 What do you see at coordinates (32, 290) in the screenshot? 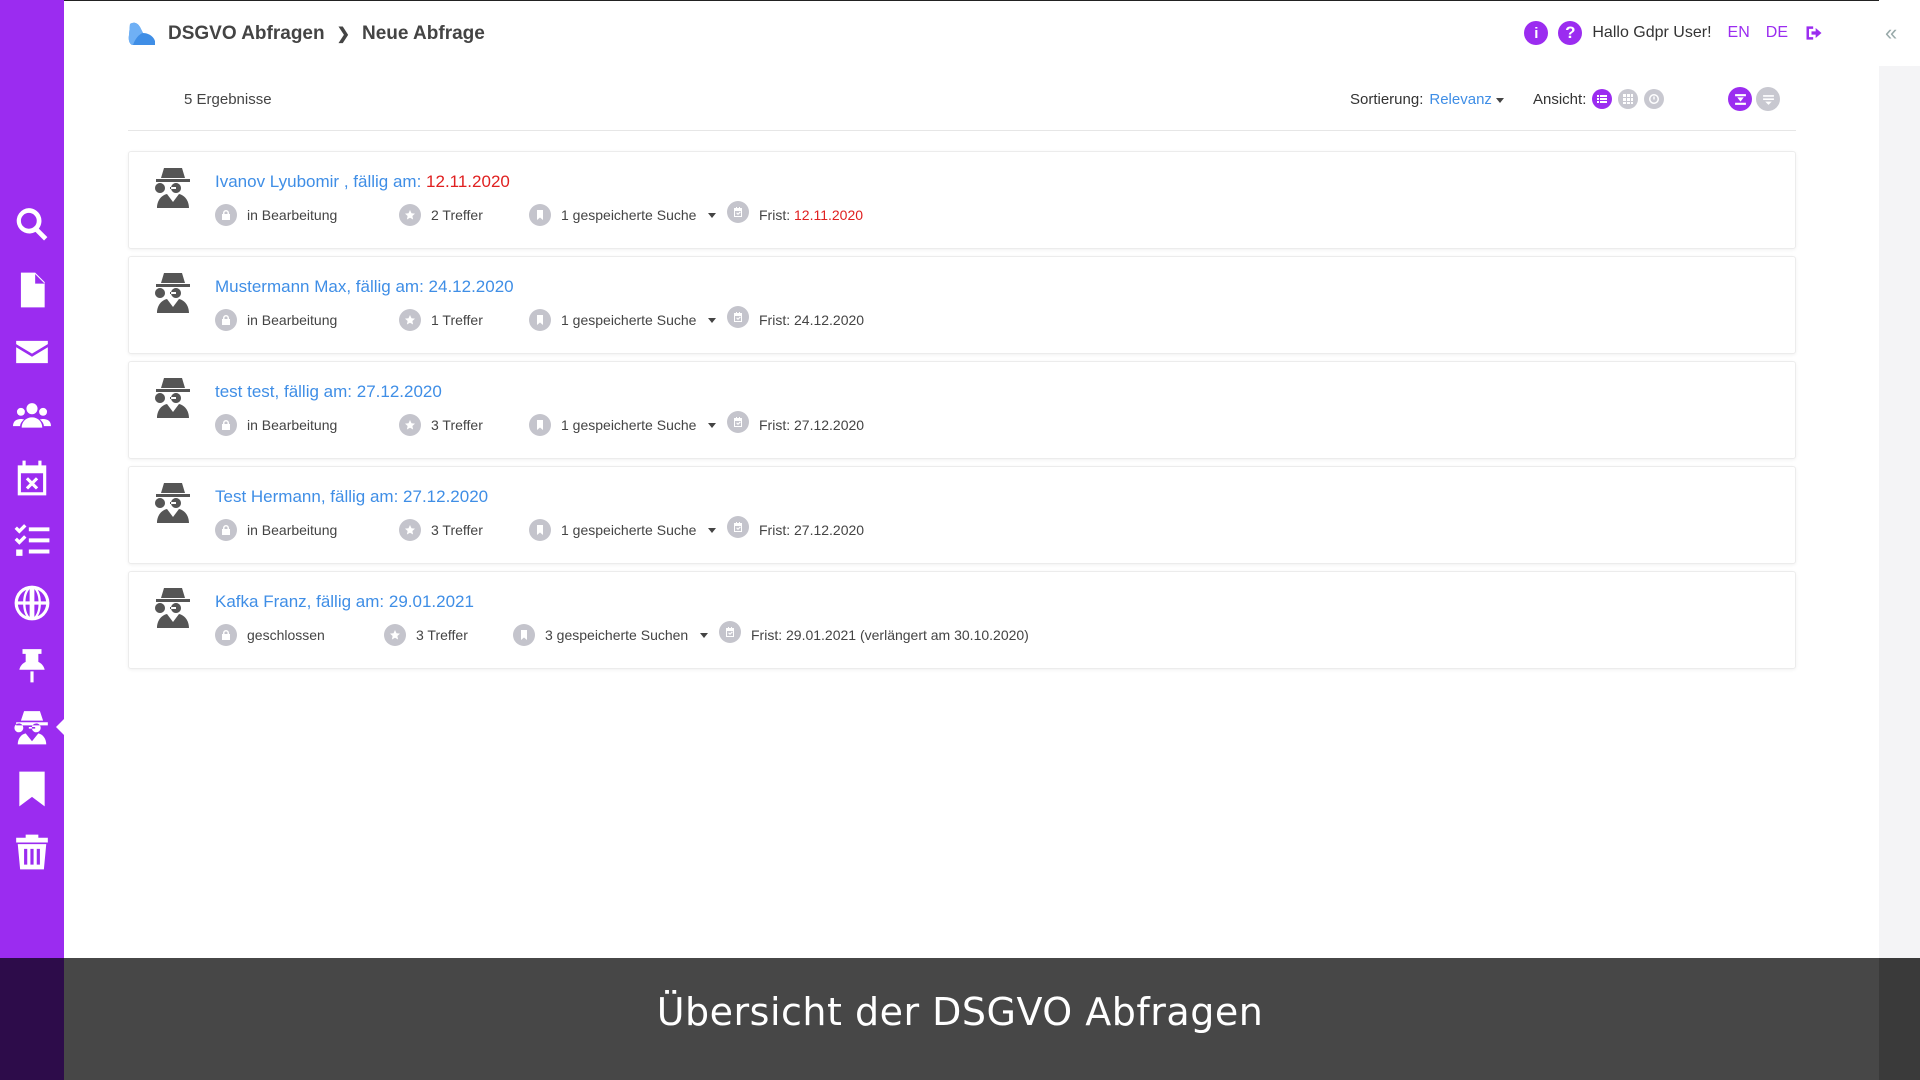
I see `document-icon` at bounding box center [32, 290].